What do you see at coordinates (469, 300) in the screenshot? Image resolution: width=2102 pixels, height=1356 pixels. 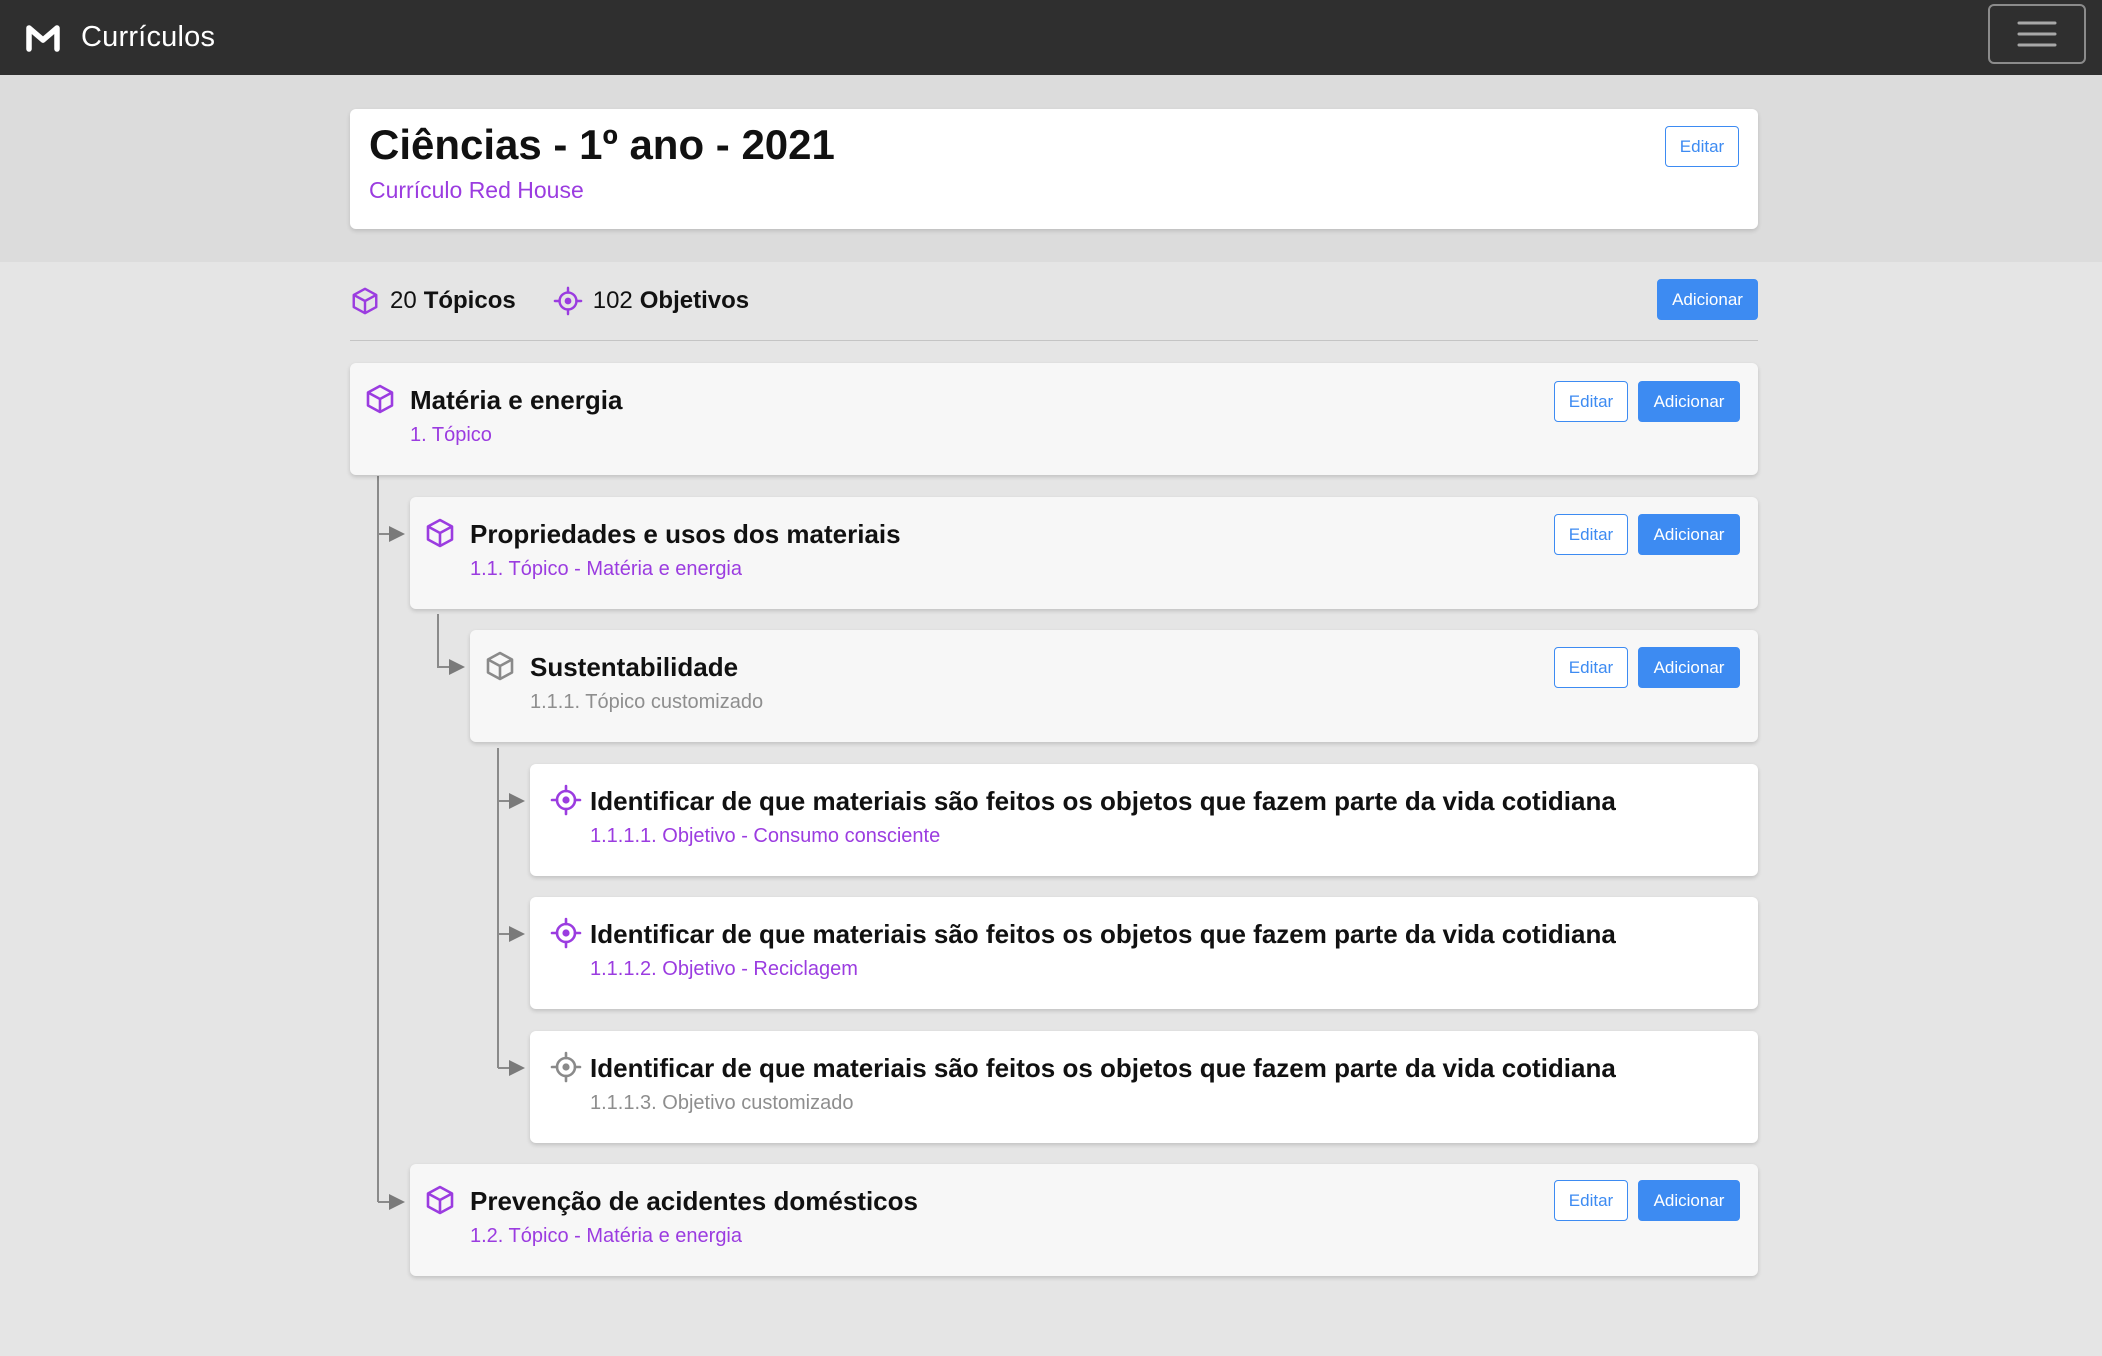 I see `topics-label: Tópicos` at bounding box center [469, 300].